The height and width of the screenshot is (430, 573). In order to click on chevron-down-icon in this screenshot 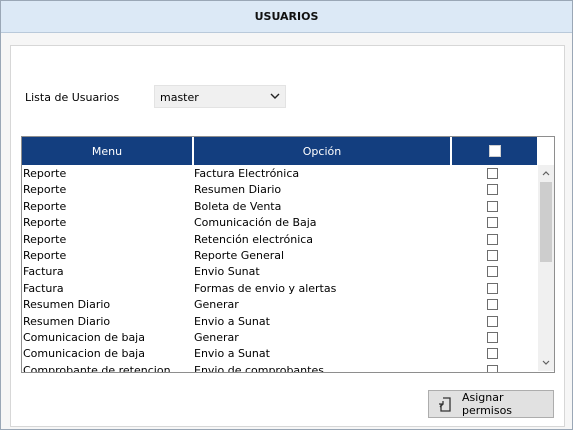, I will do `click(275, 97)`.